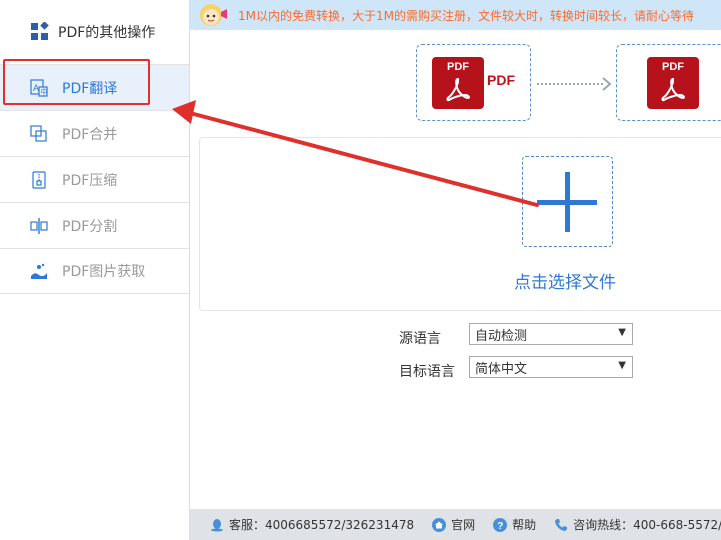 The image size is (721, 540). I want to click on sidebar-item-pdf-image-extract: PDF图片获取, so click(94, 271).